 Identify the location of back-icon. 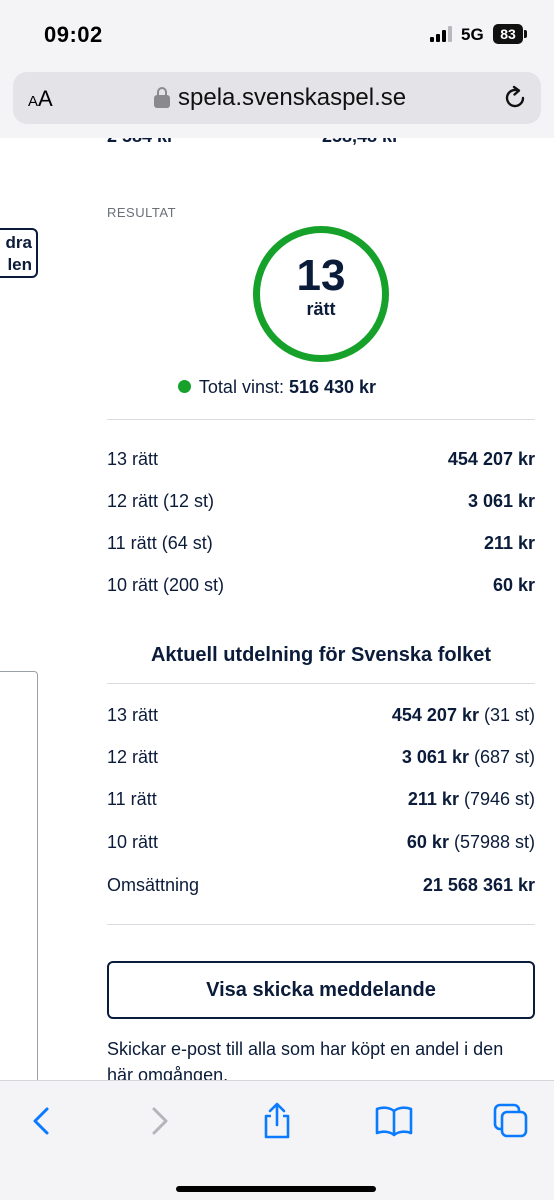
(41, 1121).